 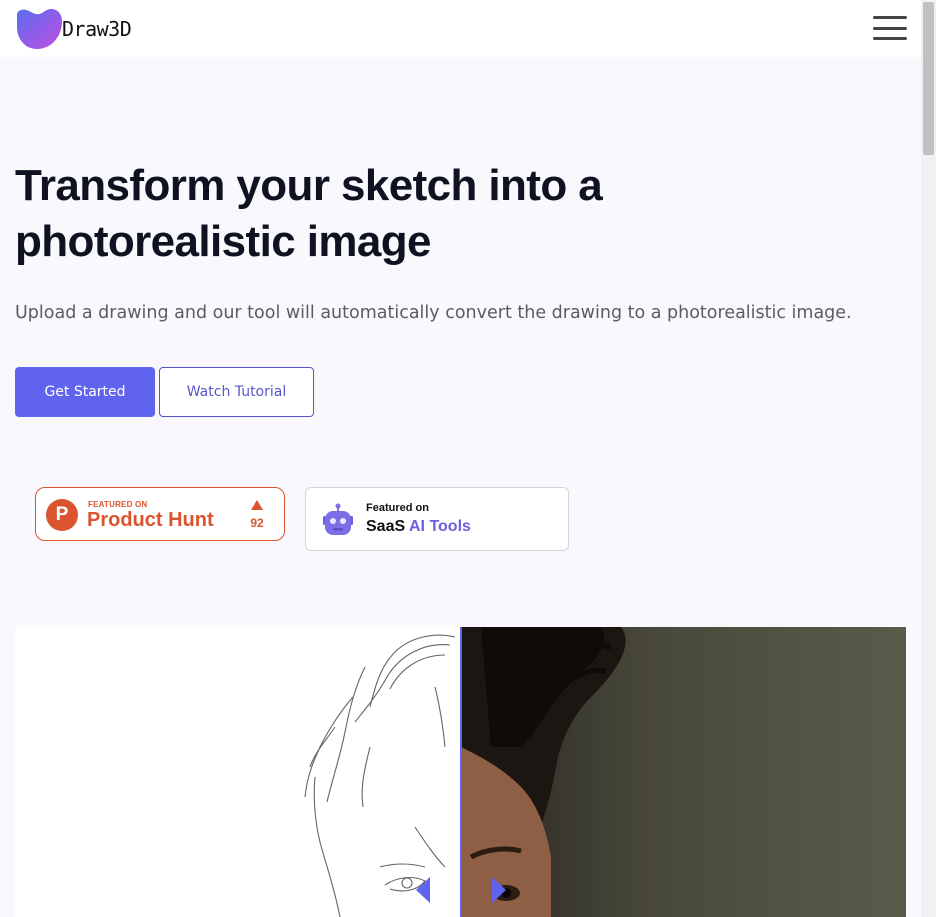 I want to click on upvote-count: 92, so click(x=257, y=523).